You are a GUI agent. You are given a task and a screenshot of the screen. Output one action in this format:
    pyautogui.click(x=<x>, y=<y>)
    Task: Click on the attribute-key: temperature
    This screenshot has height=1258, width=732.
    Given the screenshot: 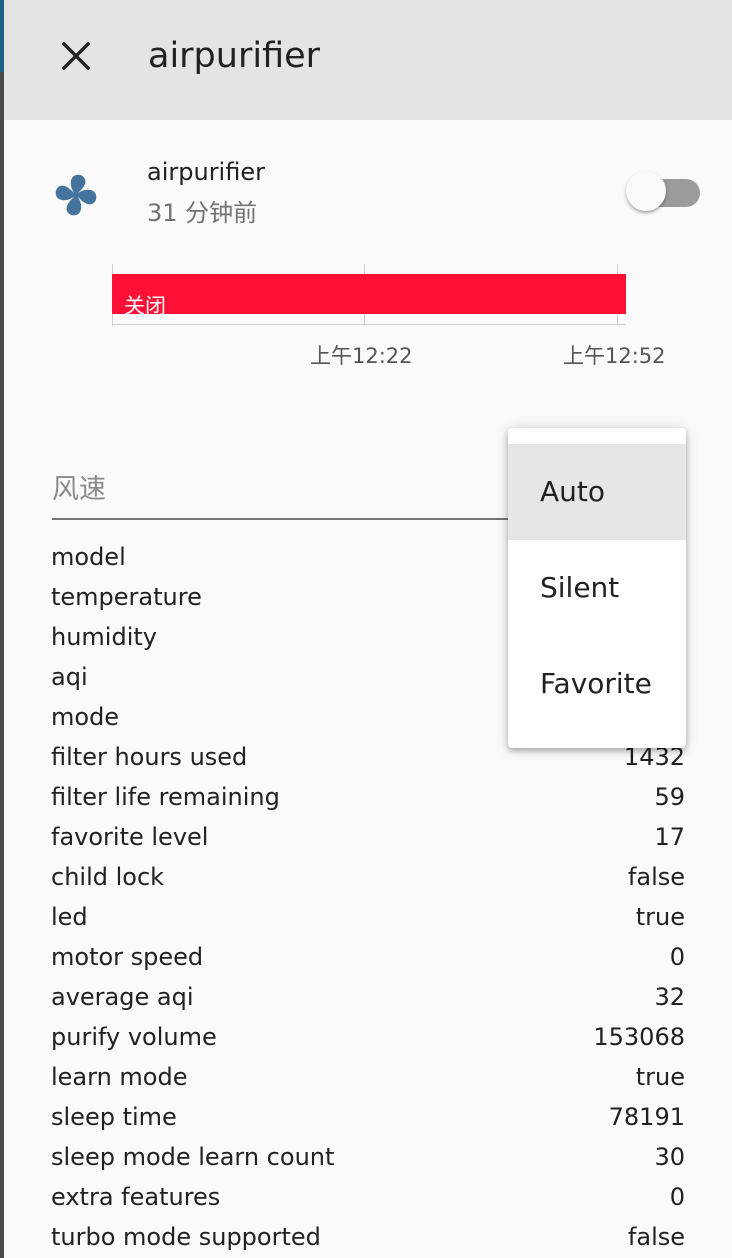 What is the action you would take?
    pyautogui.click(x=126, y=597)
    